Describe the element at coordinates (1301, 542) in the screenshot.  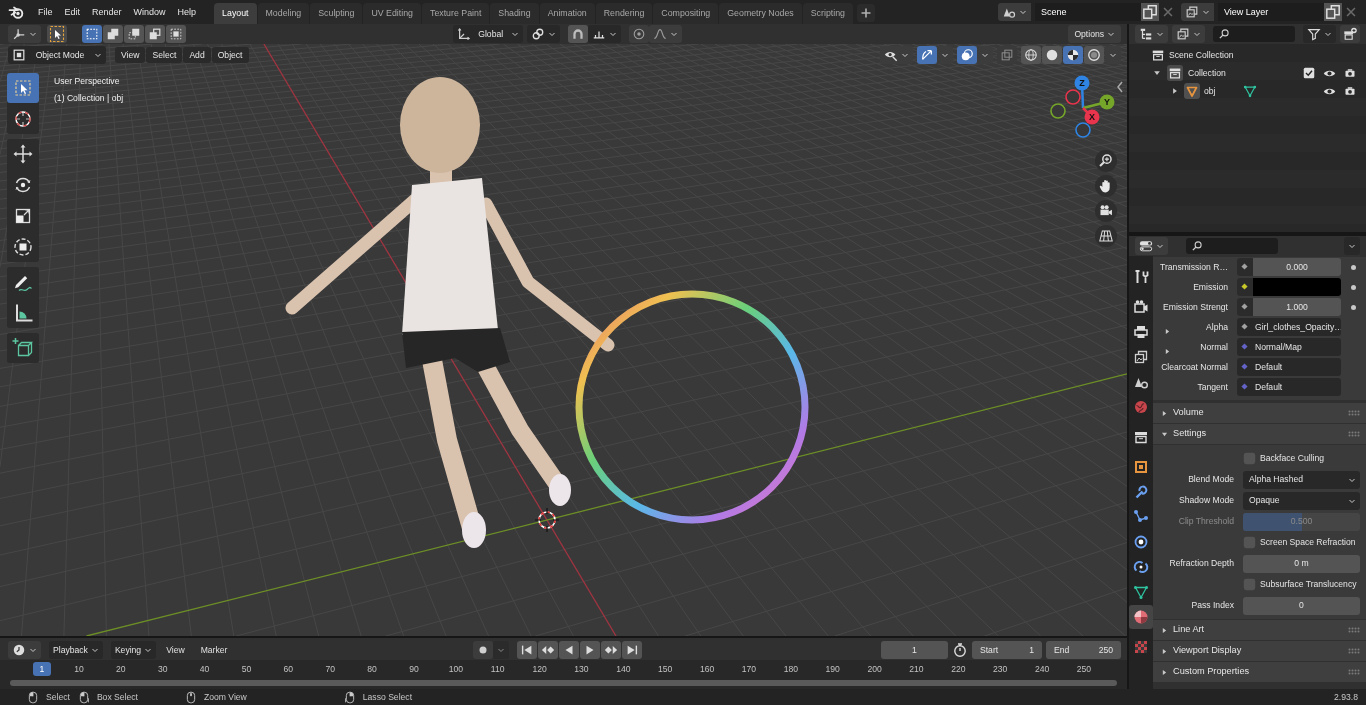
I see `checkbox-option: Screen Space Refraction` at that location.